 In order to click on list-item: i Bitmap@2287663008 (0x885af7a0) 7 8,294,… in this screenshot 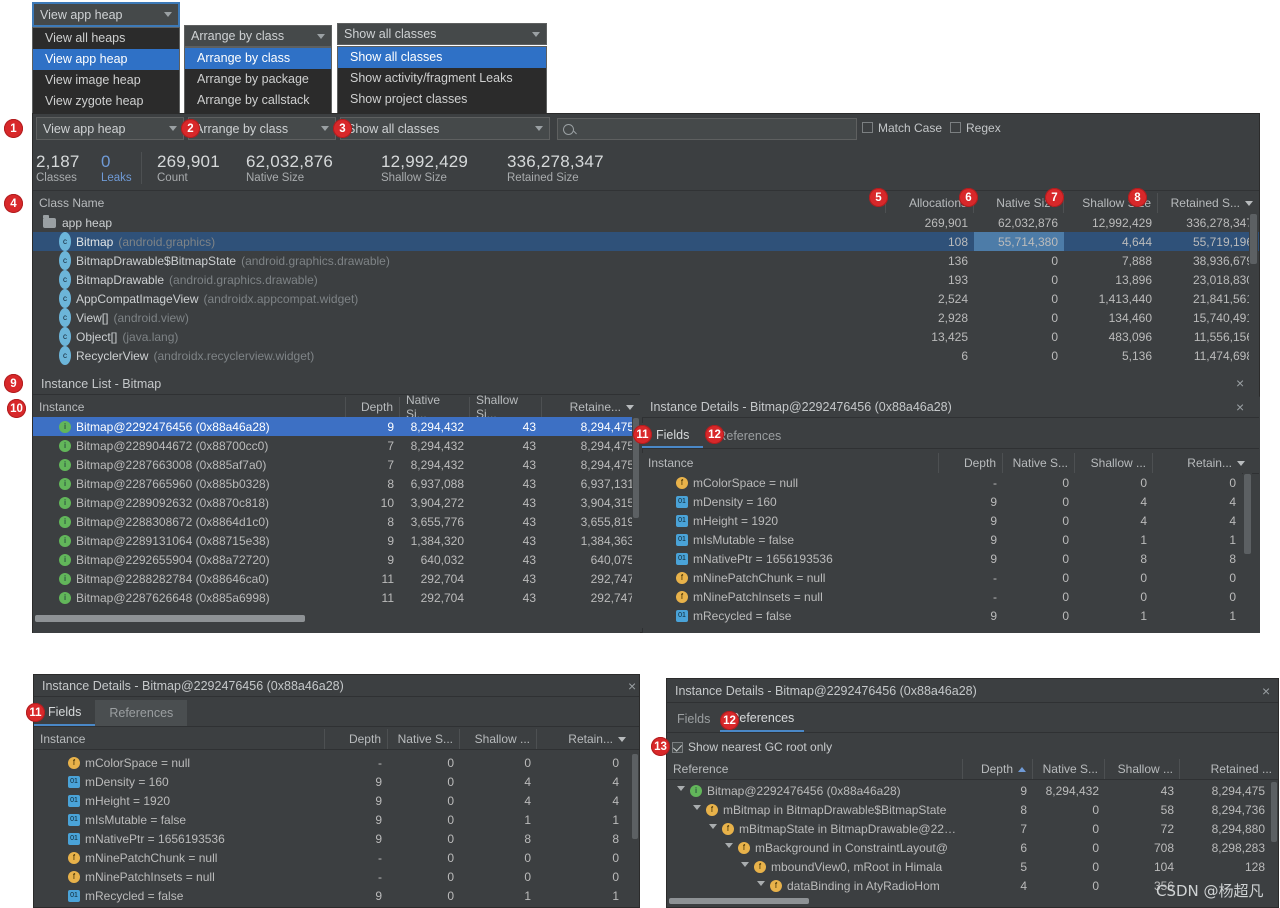, I will do `click(336, 464)`.